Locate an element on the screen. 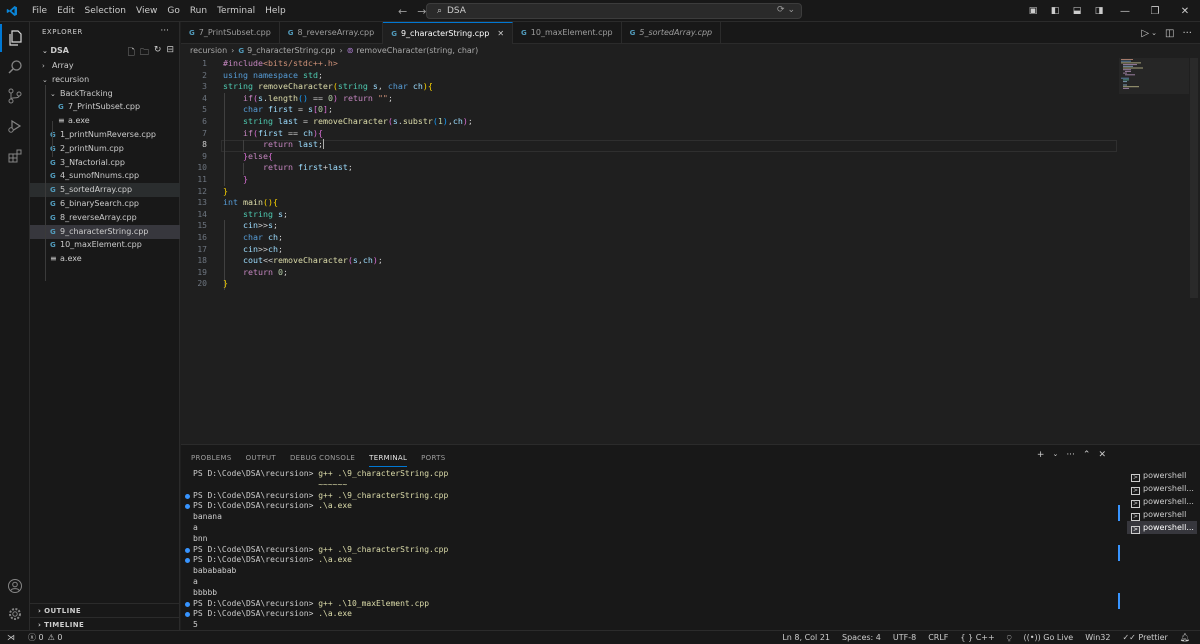 The width and height of the screenshot is (1200, 644). tree-folder: ⌄ BackTracking is located at coordinates (105, 94).